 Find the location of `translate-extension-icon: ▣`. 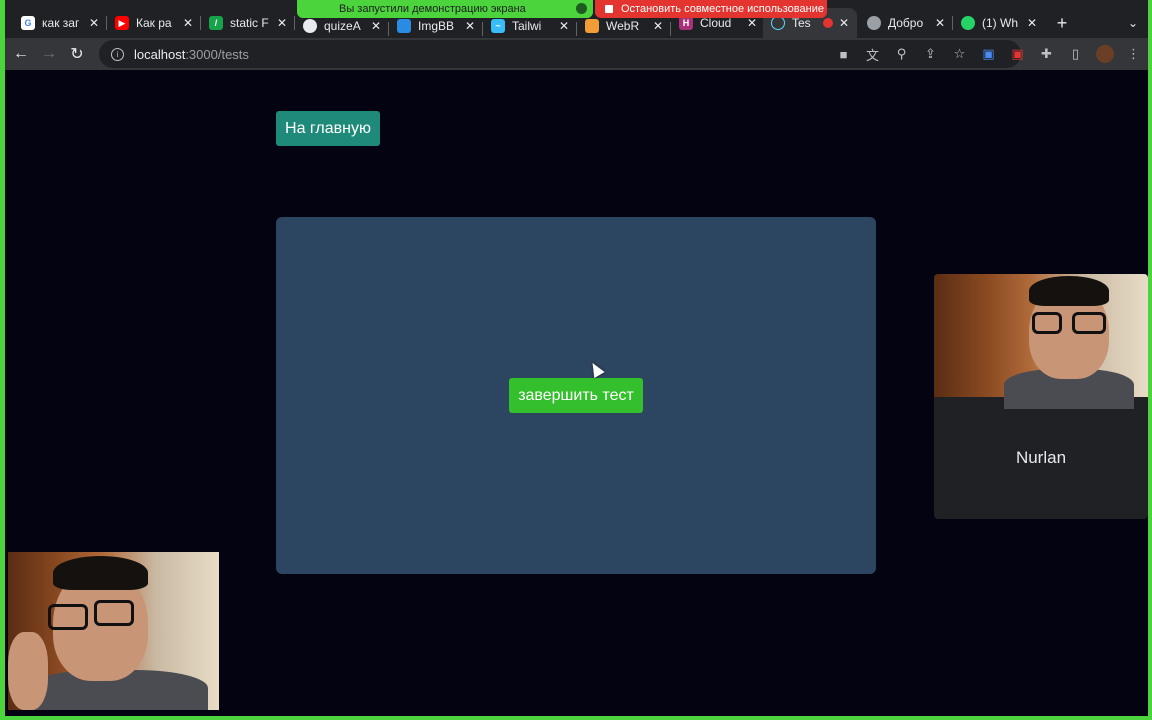

translate-extension-icon: ▣ is located at coordinates (988, 54).